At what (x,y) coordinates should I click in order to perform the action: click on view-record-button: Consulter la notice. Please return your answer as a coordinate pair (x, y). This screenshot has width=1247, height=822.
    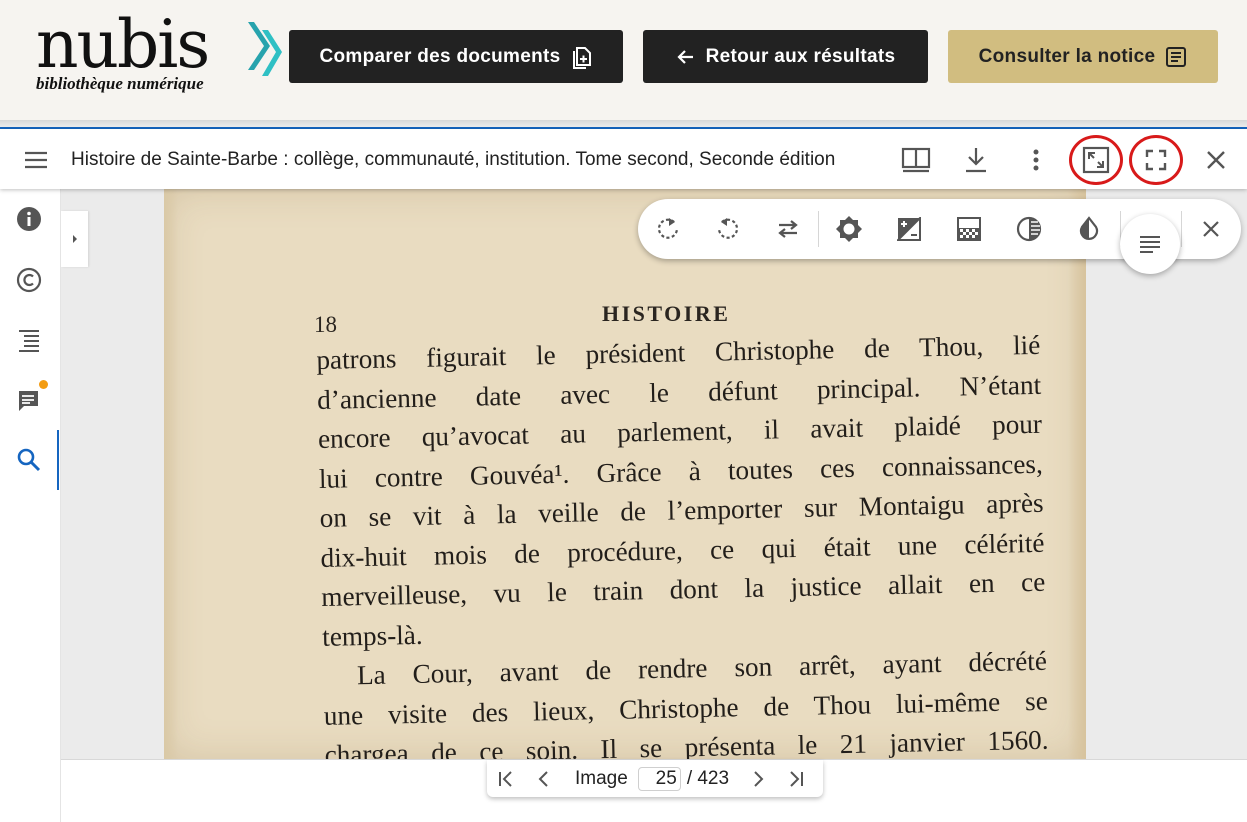
    Looking at the image, I should click on (1083, 56).